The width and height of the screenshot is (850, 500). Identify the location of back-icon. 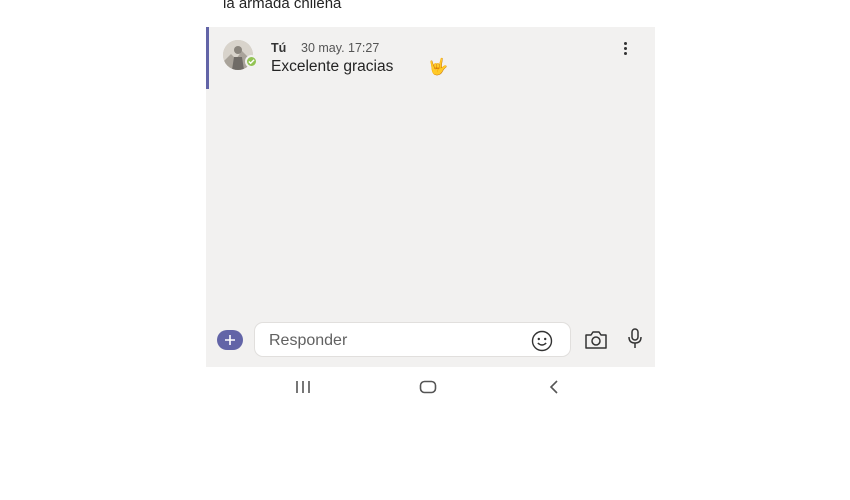
(554, 387).